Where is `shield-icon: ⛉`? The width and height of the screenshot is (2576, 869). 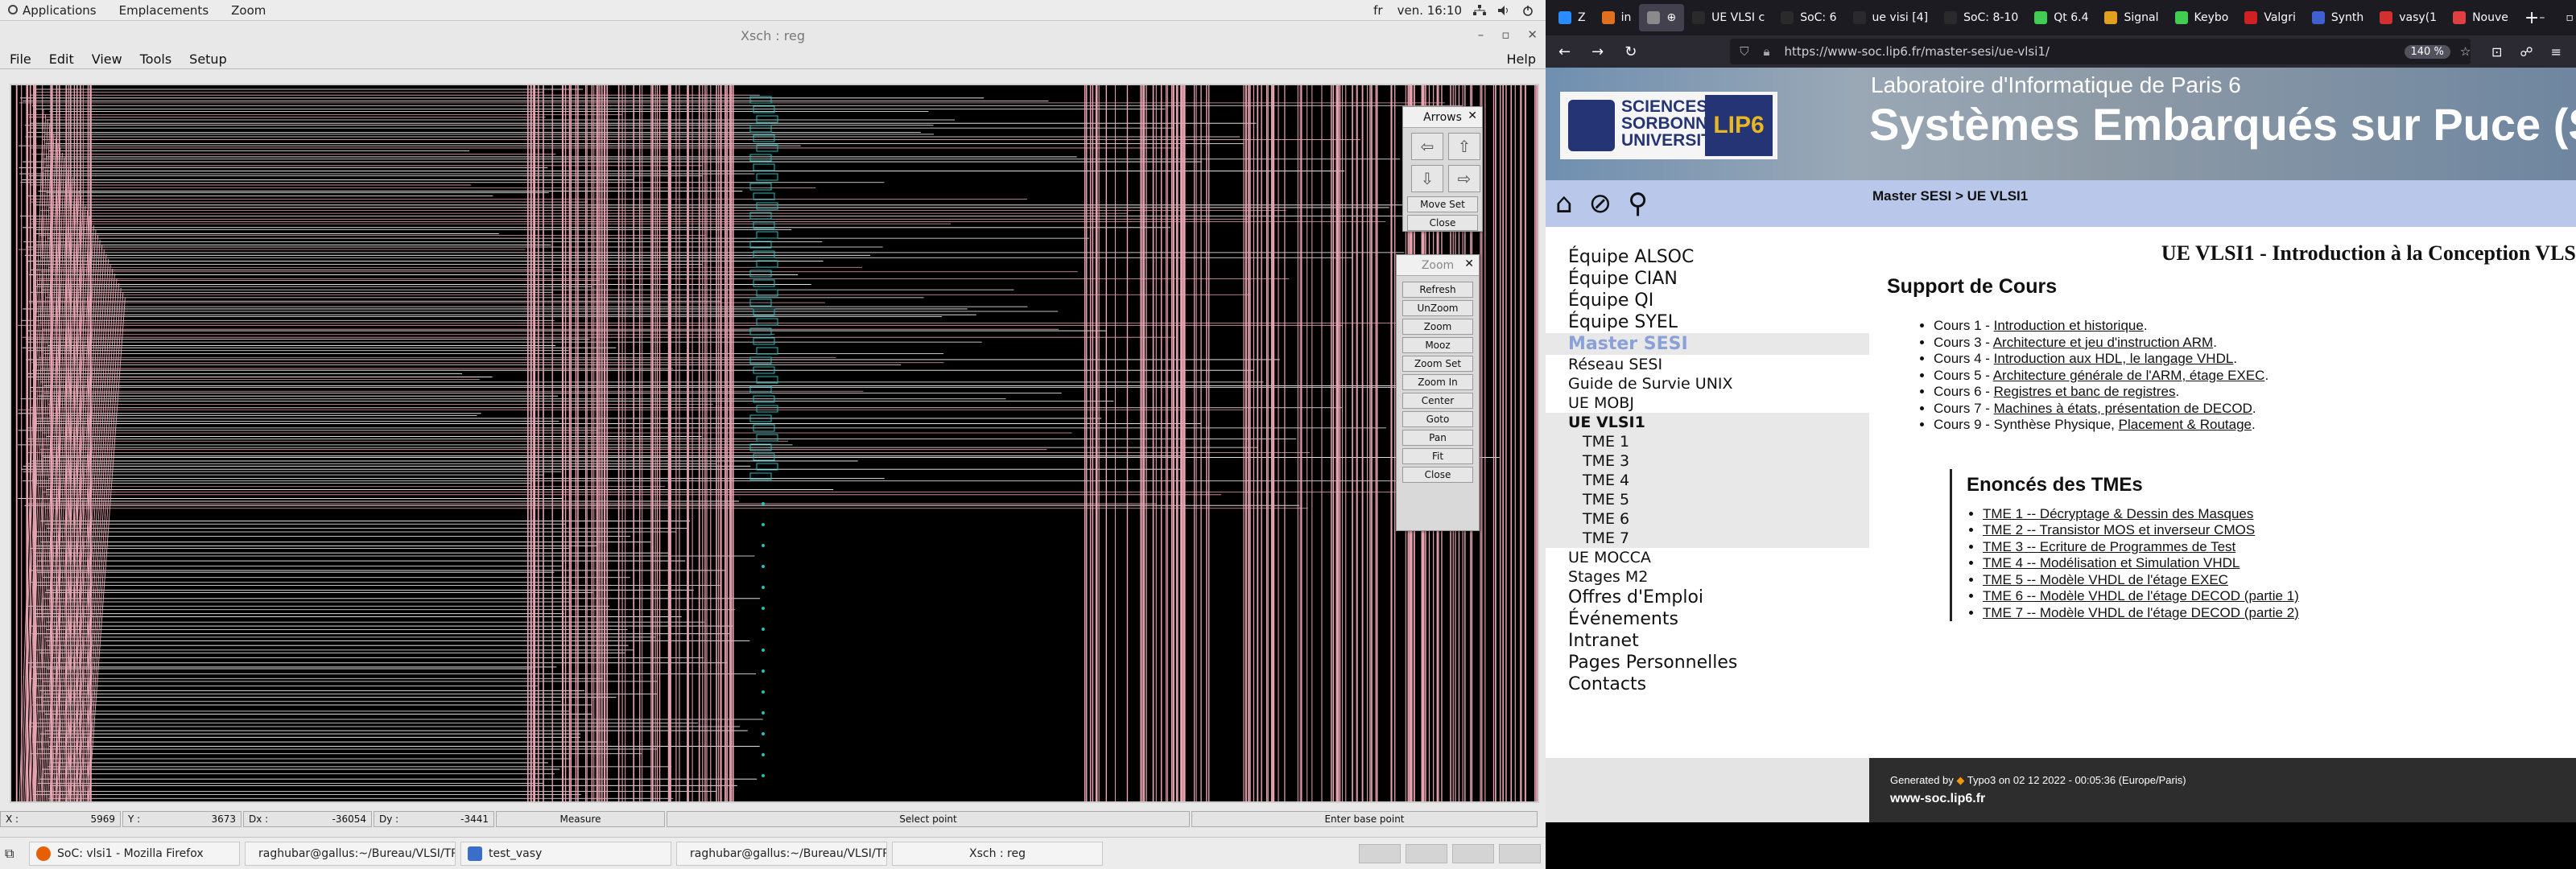 shield-icon: ⛉ is located at coordinates (1744, 51).